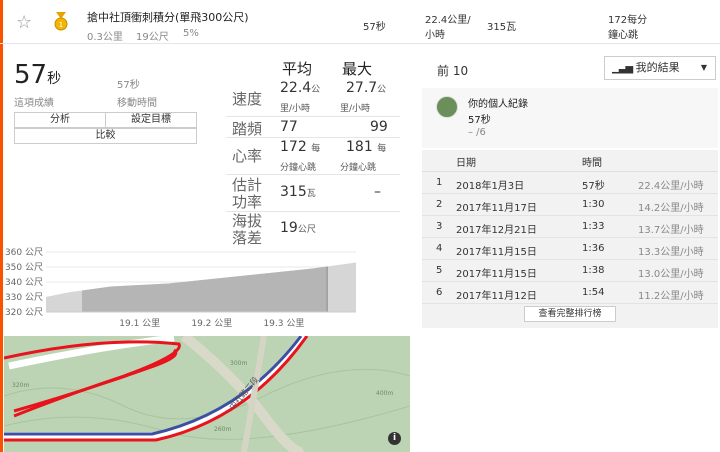 The width and height of the screenshot is (720, 452). What do you see at coordinates (247, 202) in the screenshot?
I see `stat-label-power-2: 功率` at bounding box center [247, 202].